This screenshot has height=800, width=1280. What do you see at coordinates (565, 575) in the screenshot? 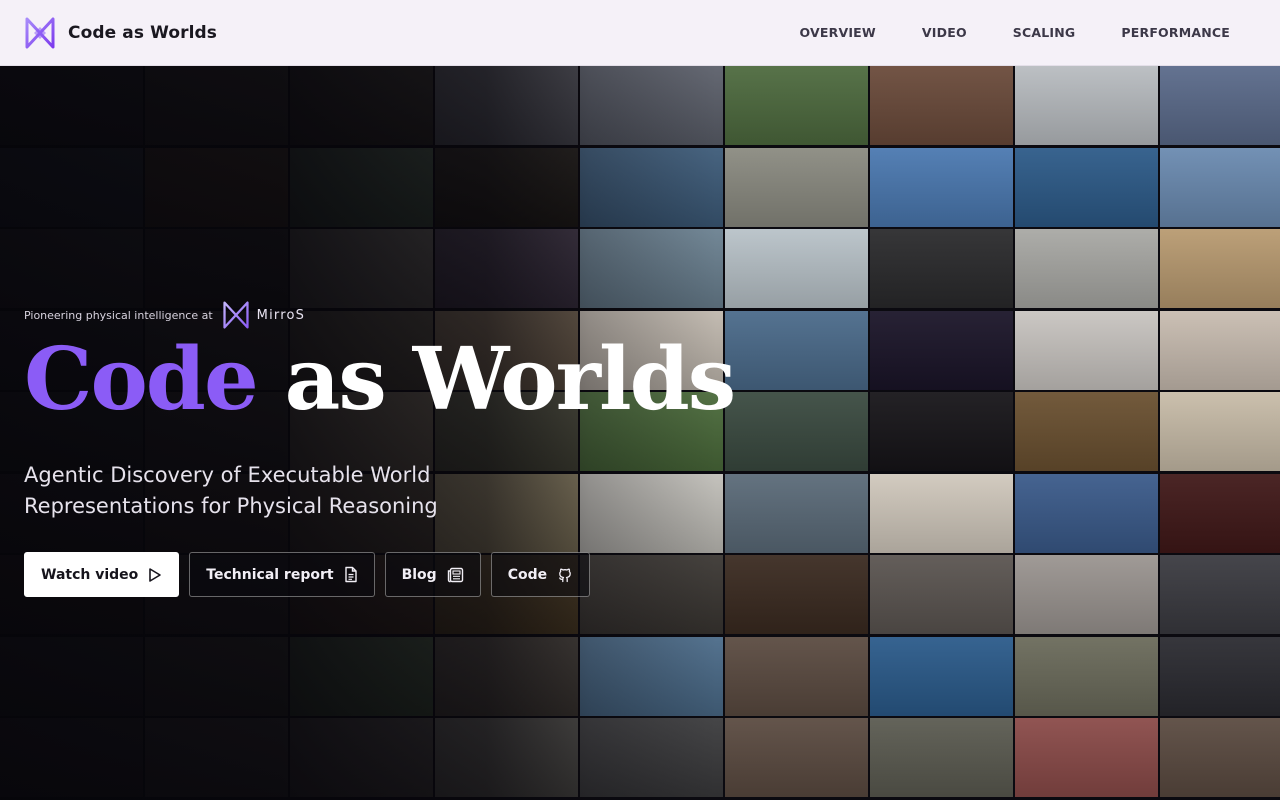
I see `github-icon` at bounding box center [565, 575].